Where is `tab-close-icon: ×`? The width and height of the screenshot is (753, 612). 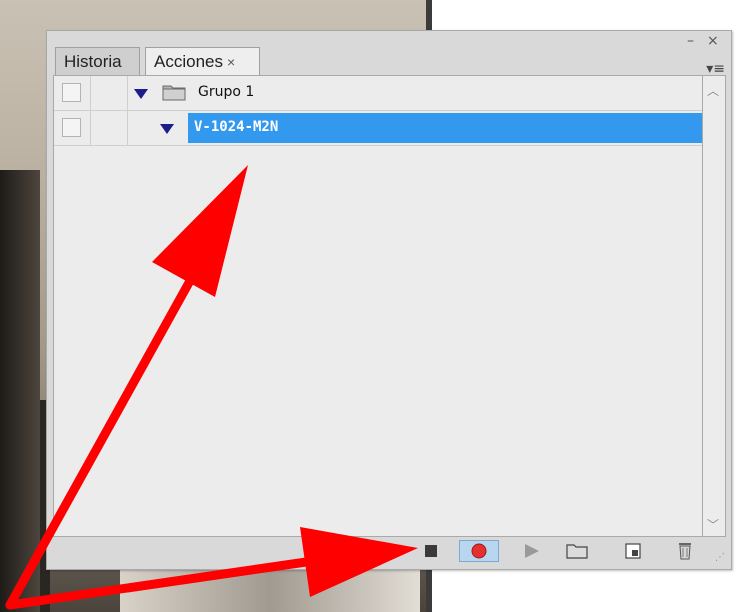 tab-close-icon: × is located at coordinates (231, 62).